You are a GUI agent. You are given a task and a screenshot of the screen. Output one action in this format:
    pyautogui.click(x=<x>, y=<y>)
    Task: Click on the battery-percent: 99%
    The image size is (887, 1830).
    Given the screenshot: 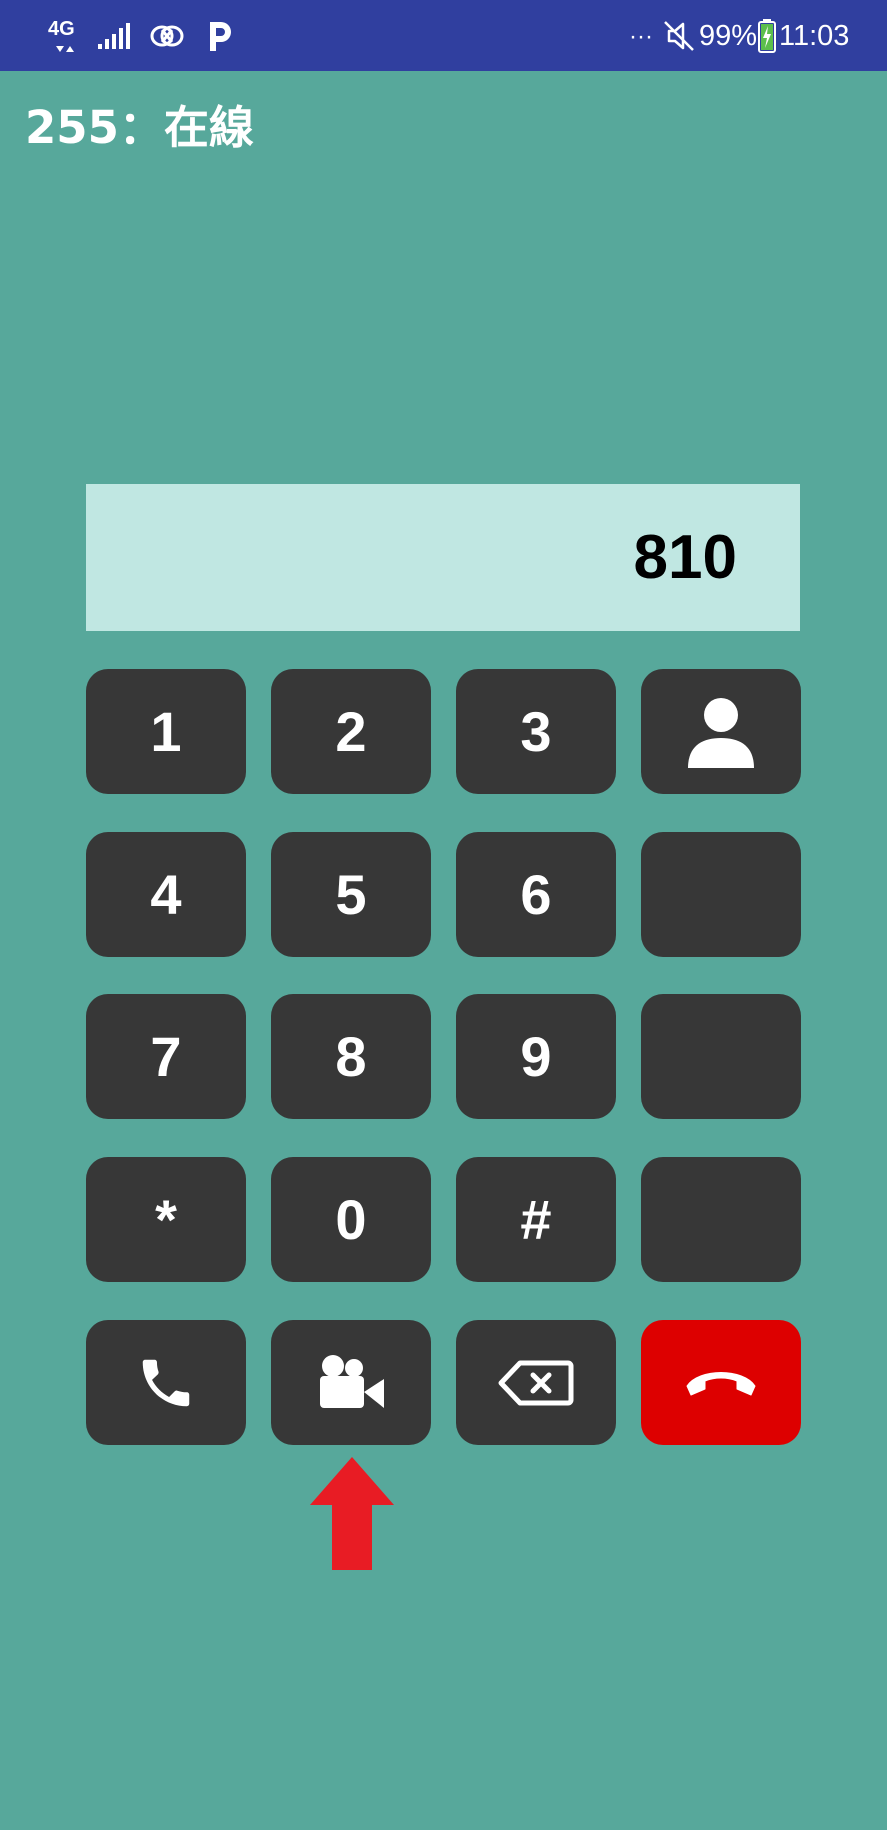 What is the action you would take?
    pyautogui.click(x=728, y=35)
    